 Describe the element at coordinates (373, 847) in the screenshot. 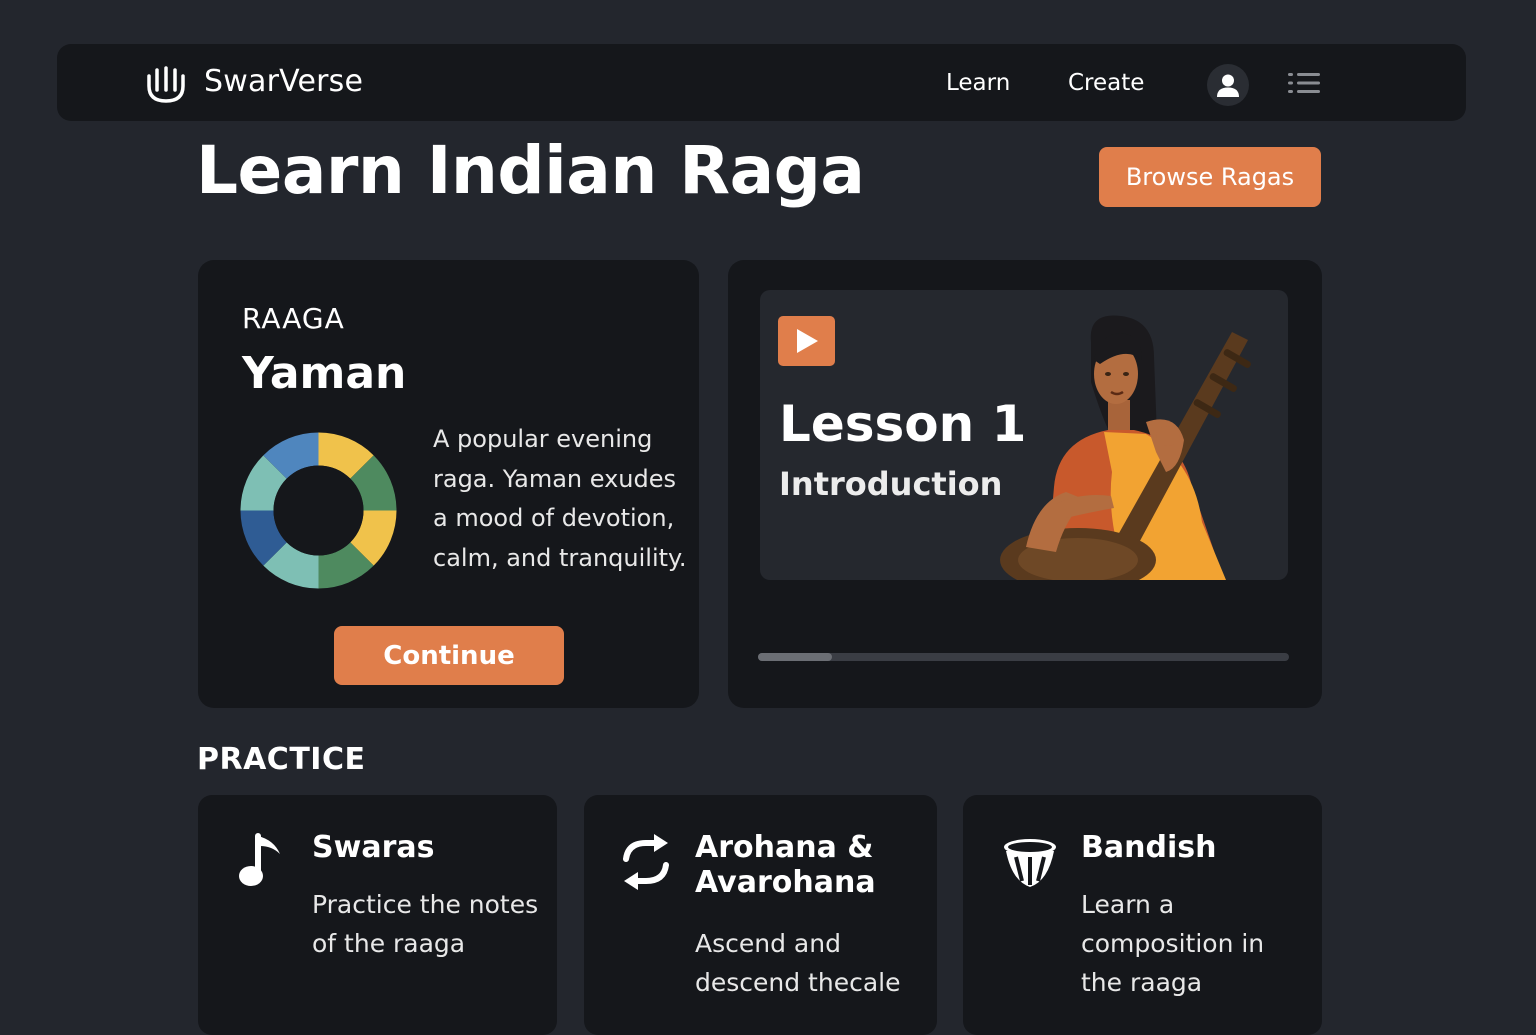

I see `practice-card-title: Swaras` at that location.